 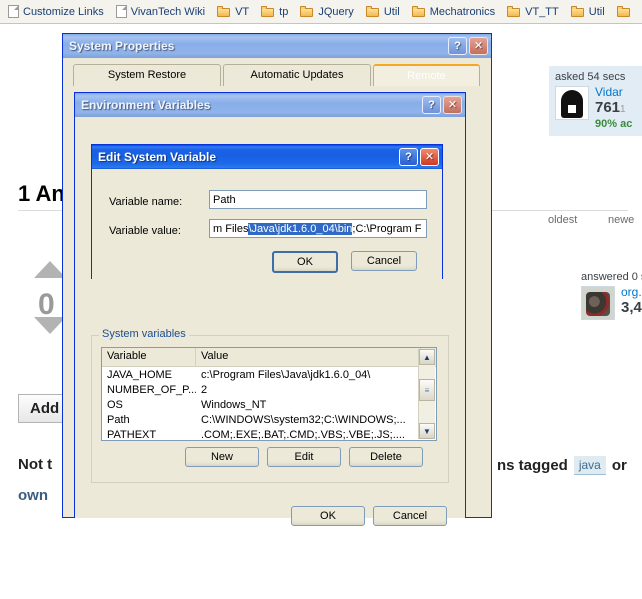 I want to click on bookmark-label: Customize Links, so click(x=63, y=11).